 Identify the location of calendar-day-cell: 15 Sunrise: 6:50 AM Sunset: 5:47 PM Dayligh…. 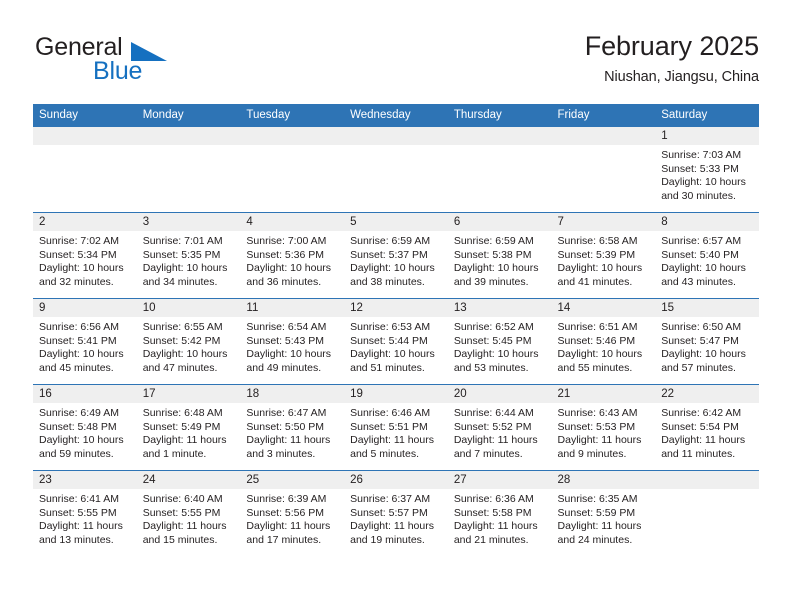
(707, 341).